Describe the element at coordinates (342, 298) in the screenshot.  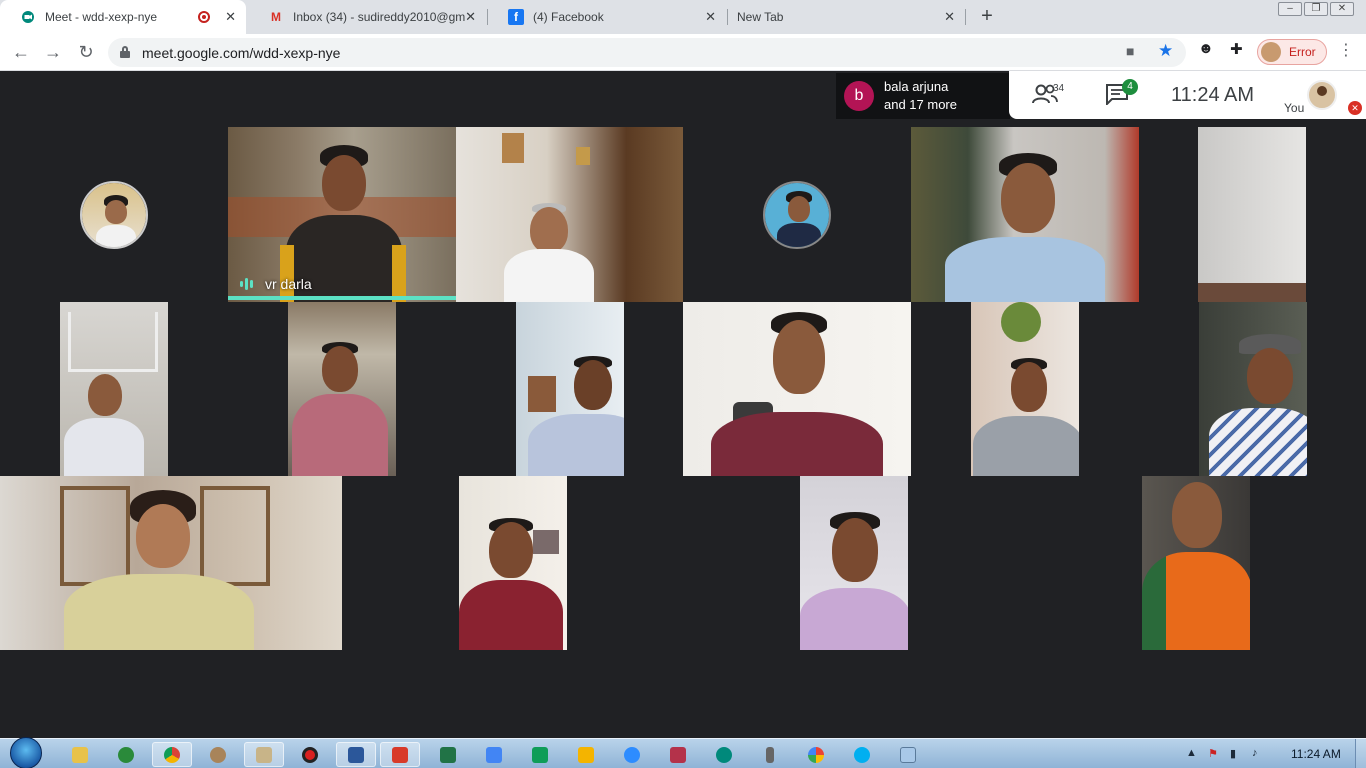
I see `active-speaker-indicator` at that location.